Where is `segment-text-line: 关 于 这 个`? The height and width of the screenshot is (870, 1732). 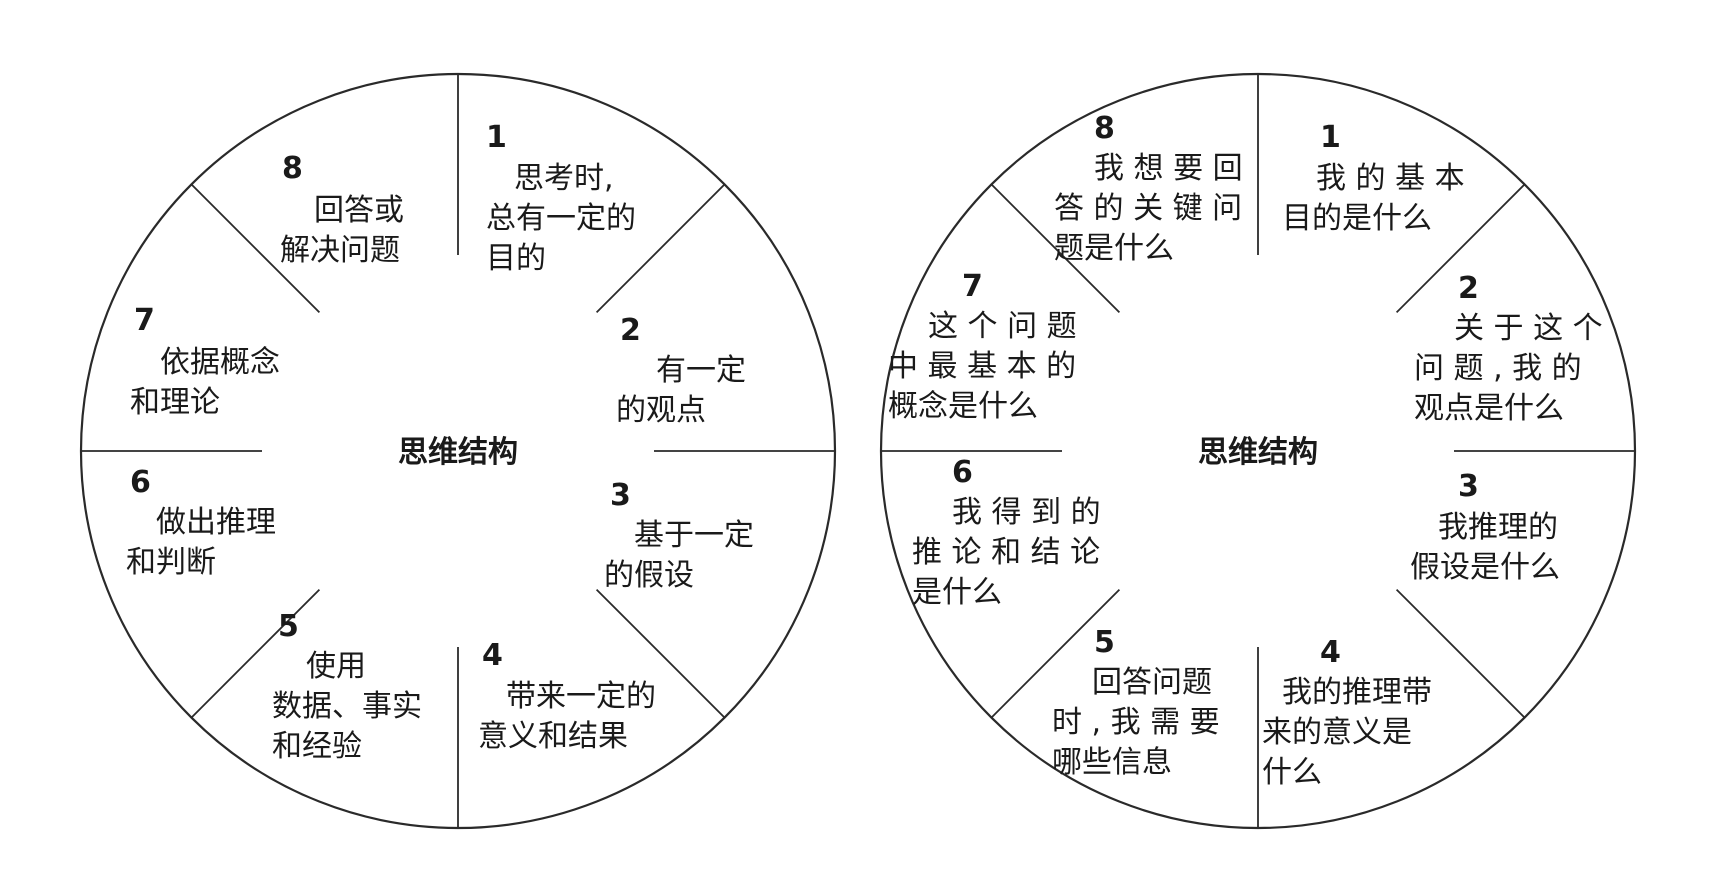
segment-text-line: 关 于 这 个 is located at coordinates (1528, 328).